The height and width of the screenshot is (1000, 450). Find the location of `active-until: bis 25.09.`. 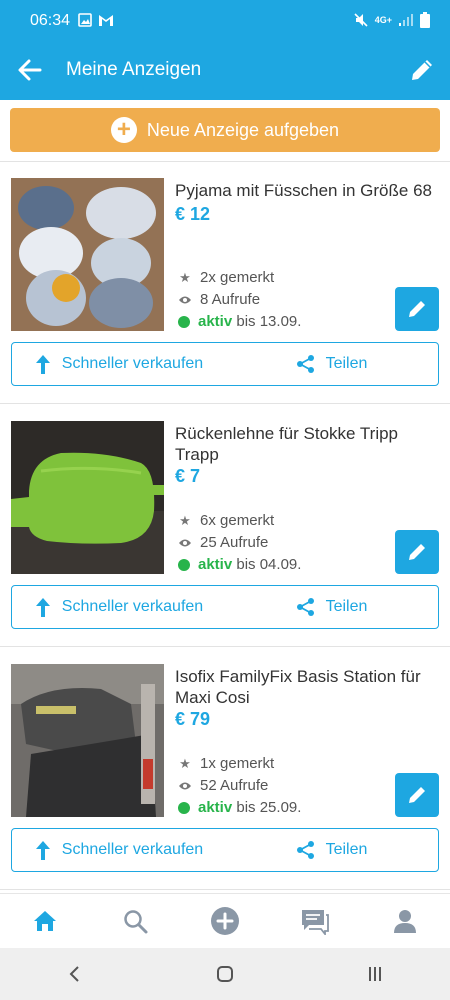

active-until: bis 25.09. is located at coordinates (269, 807).